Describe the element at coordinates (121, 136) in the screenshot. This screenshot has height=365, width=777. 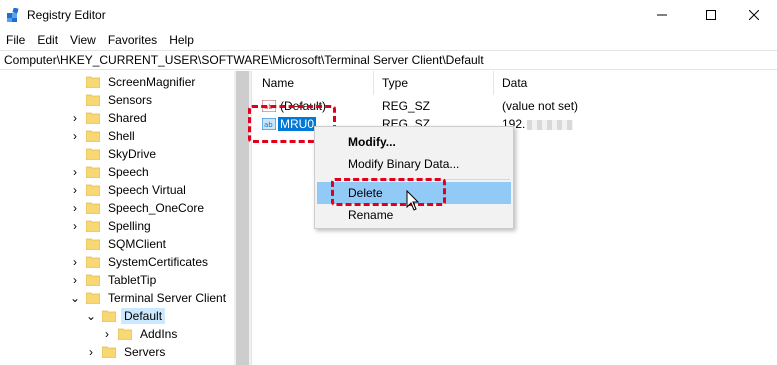
I see `tree-item-label: Shell` at that location.